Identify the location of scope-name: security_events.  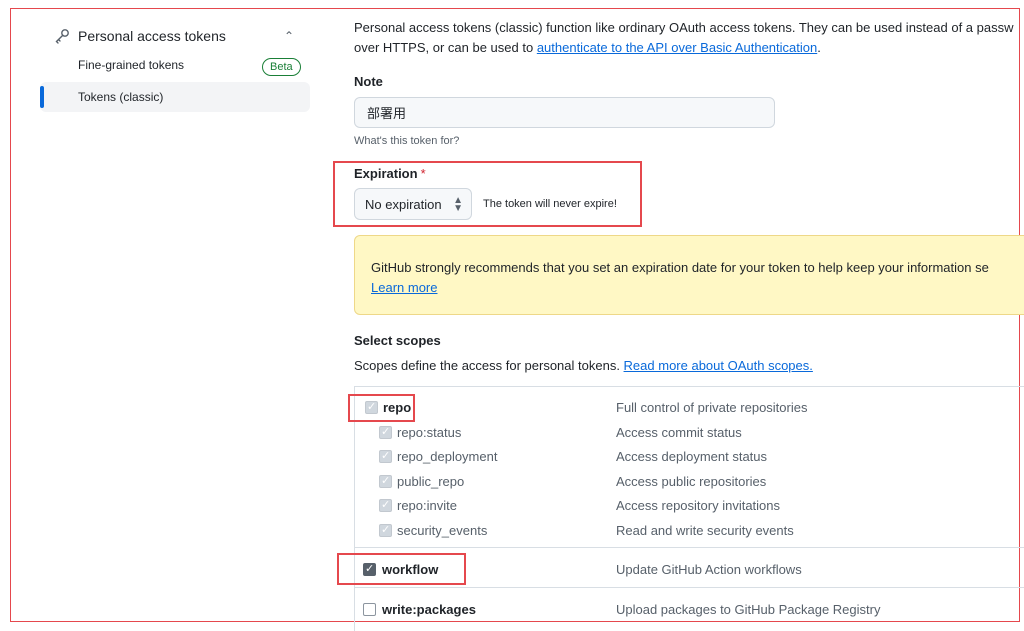
(442, 530).